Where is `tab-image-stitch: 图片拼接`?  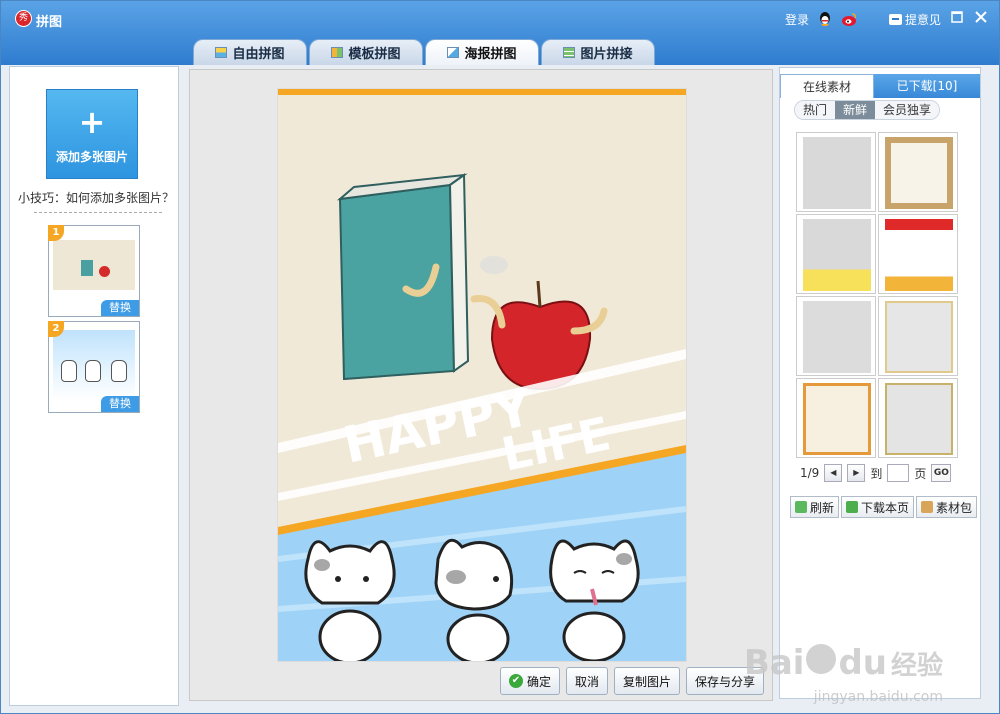
tab-image-stitch: 图片拼接 is located at coordinates (598, 52).